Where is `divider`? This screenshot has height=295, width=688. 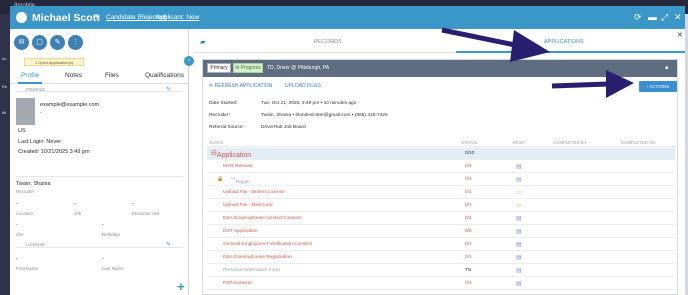 divider is located at coordinates (99, 176).